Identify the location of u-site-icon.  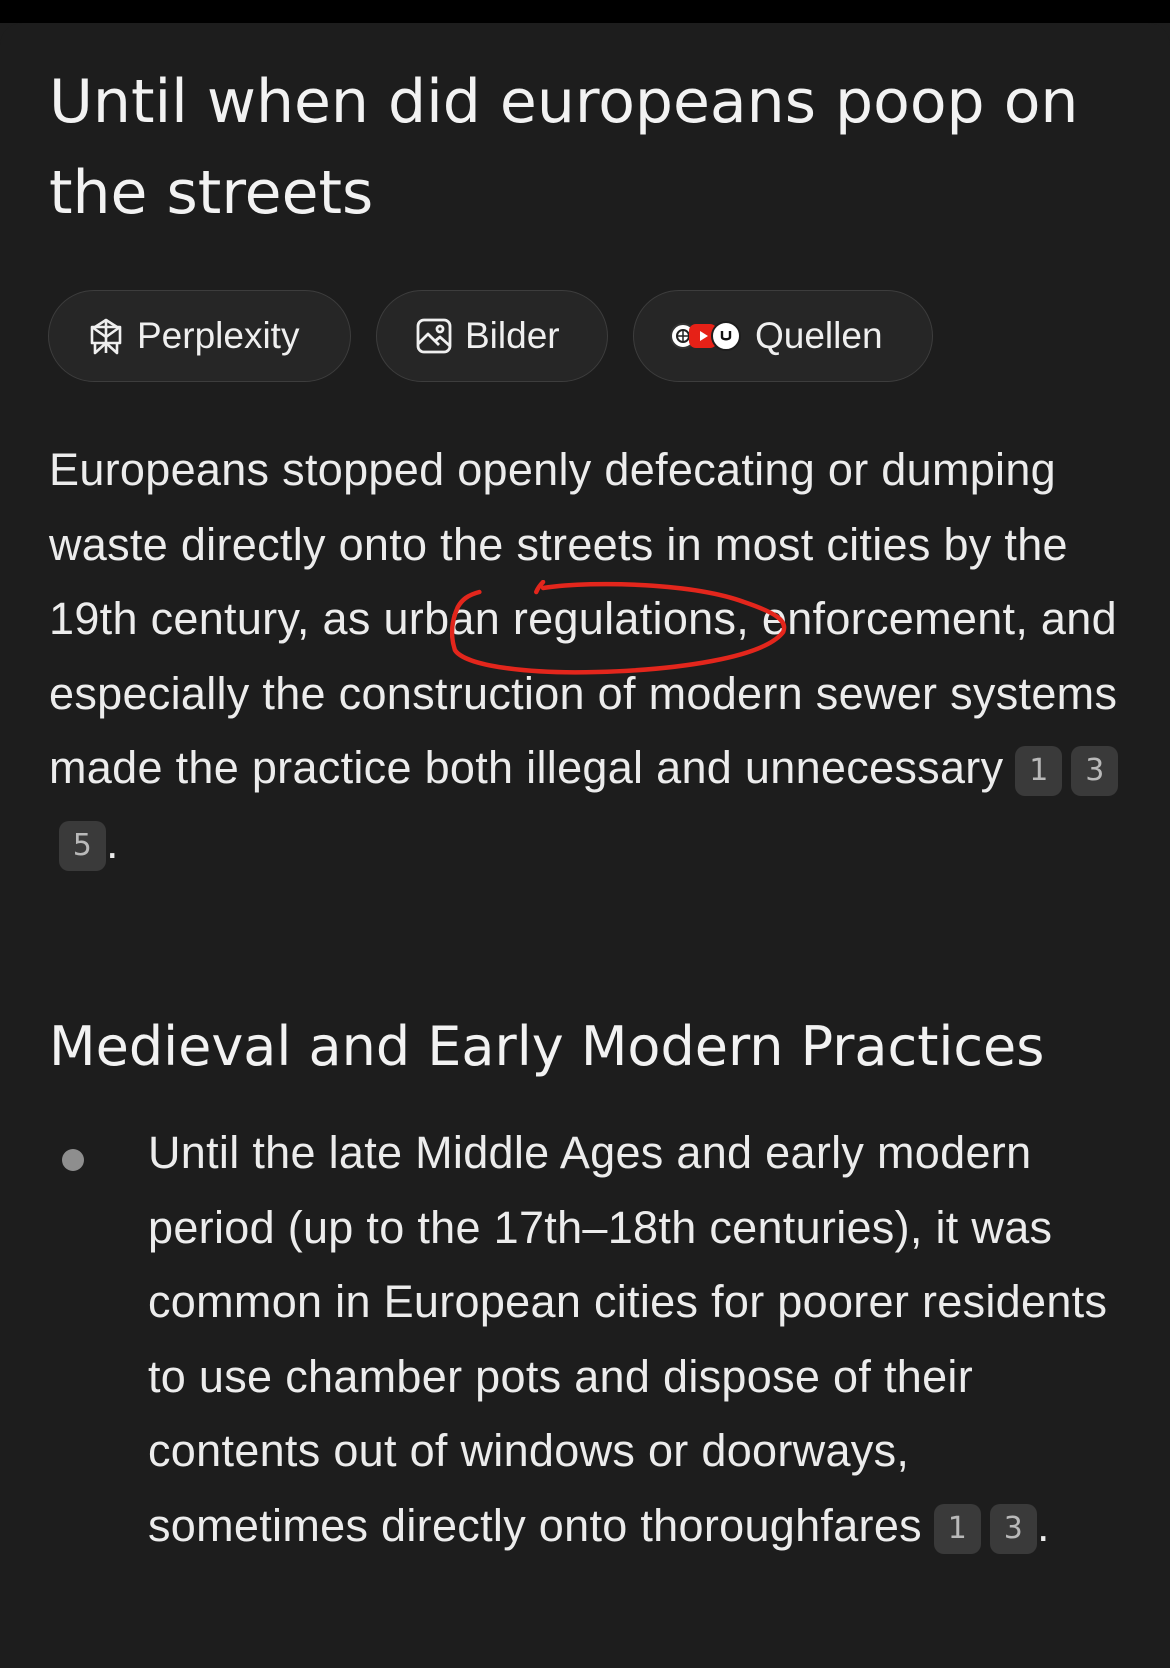
(726, 336).